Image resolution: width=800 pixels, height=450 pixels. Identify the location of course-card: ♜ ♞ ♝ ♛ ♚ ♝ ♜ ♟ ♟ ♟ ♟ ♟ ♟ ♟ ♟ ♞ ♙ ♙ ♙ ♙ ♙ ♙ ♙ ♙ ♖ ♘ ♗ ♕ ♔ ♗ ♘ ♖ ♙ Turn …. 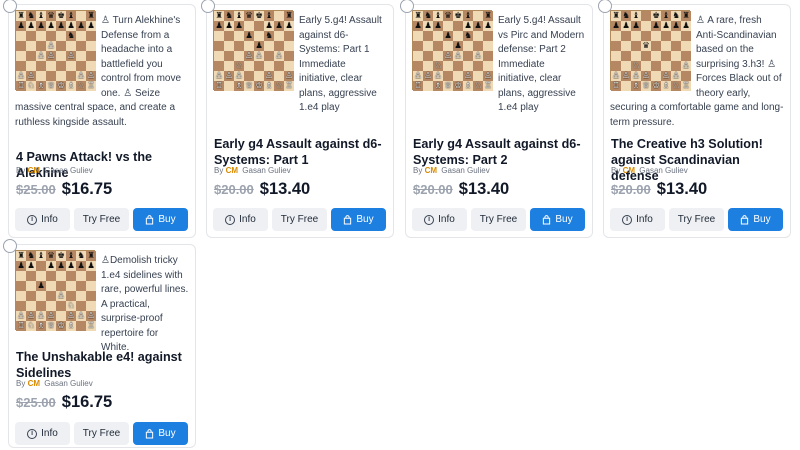
(99, 119).